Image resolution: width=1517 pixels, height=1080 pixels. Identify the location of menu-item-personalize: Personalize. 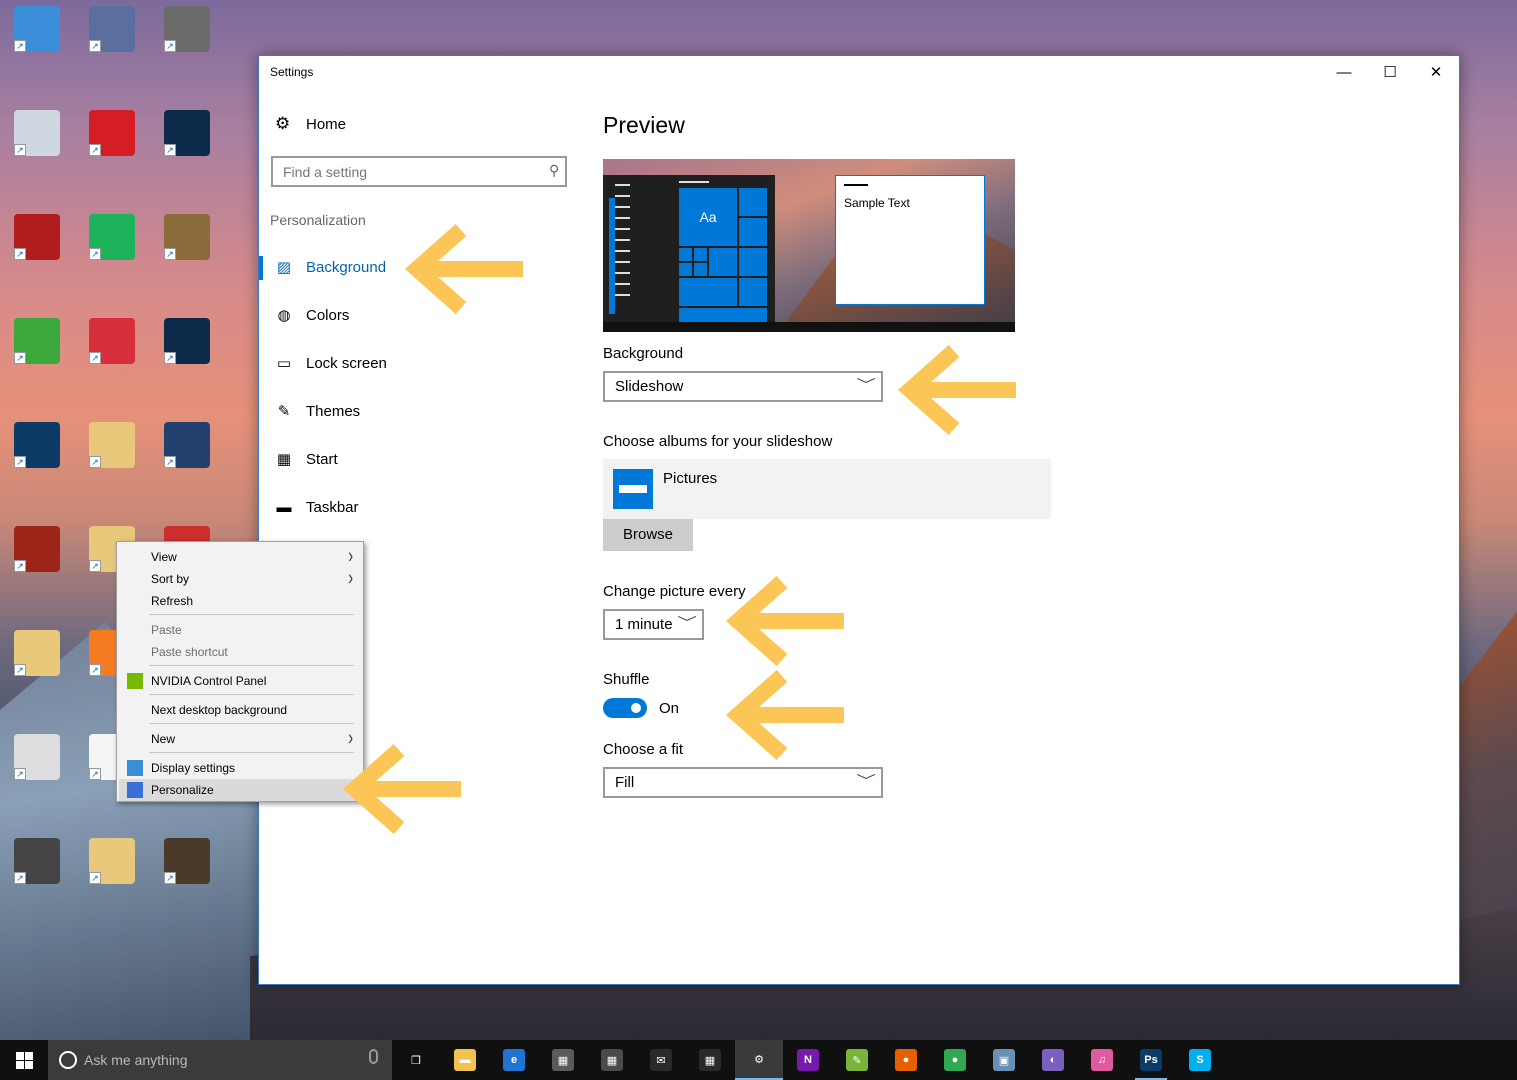
(240, 790).